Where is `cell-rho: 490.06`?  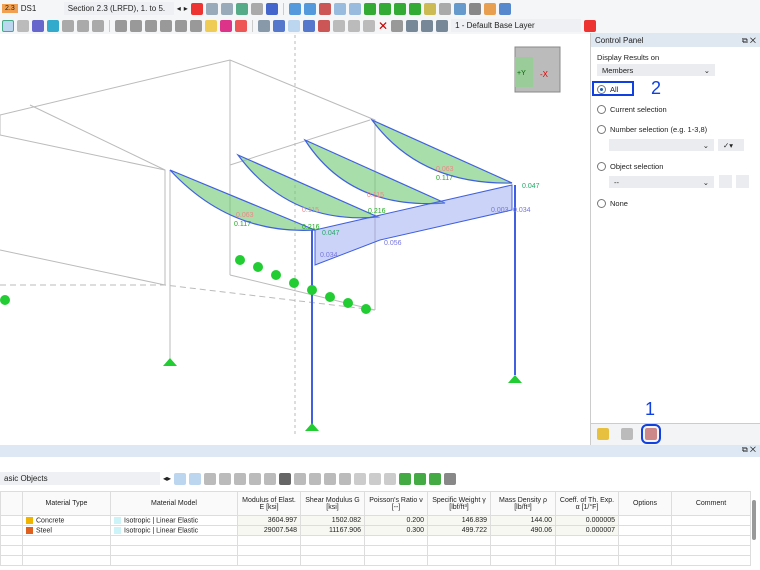 cell-rho: 490.06 is located at coordinates (523, 530).